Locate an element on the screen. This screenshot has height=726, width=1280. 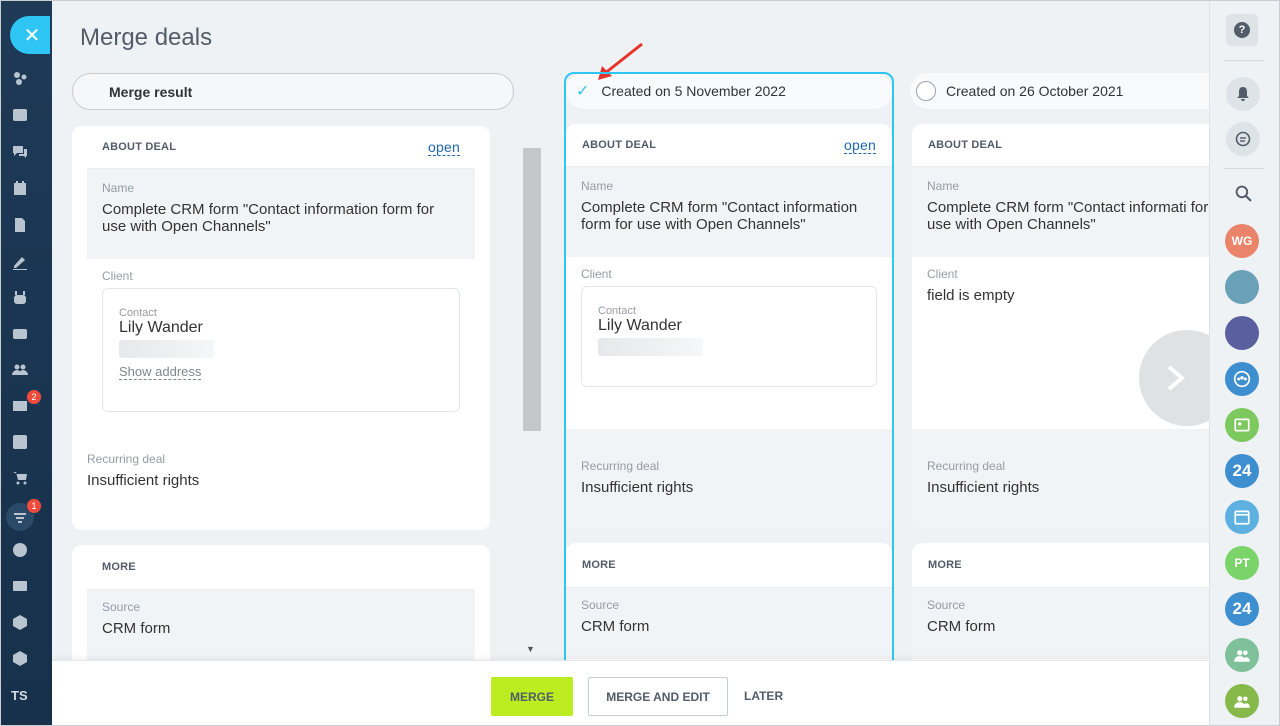
help-icon: ? is located at coordinates (1242, 30).